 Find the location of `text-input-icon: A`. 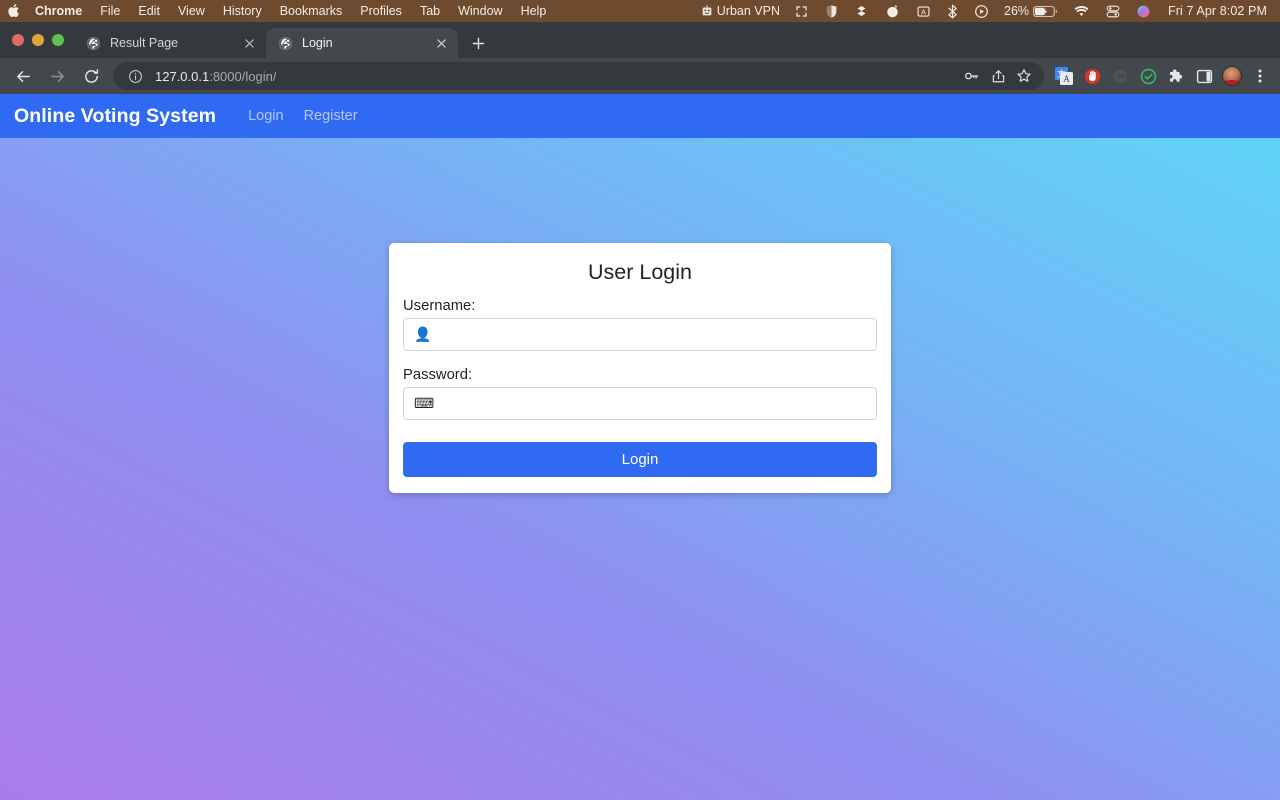

text-input-icon: A is located at coordinates (923, 11).